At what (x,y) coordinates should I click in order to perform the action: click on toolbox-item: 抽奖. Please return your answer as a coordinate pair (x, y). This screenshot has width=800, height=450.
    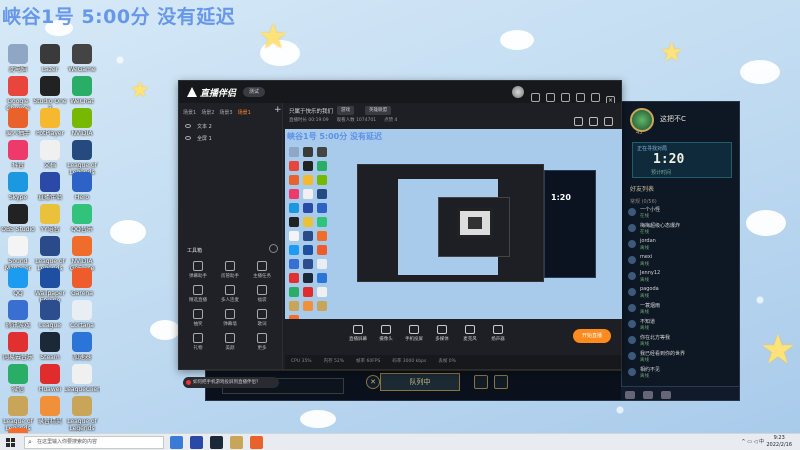
    Looking at the image, I should click on (198, 318).